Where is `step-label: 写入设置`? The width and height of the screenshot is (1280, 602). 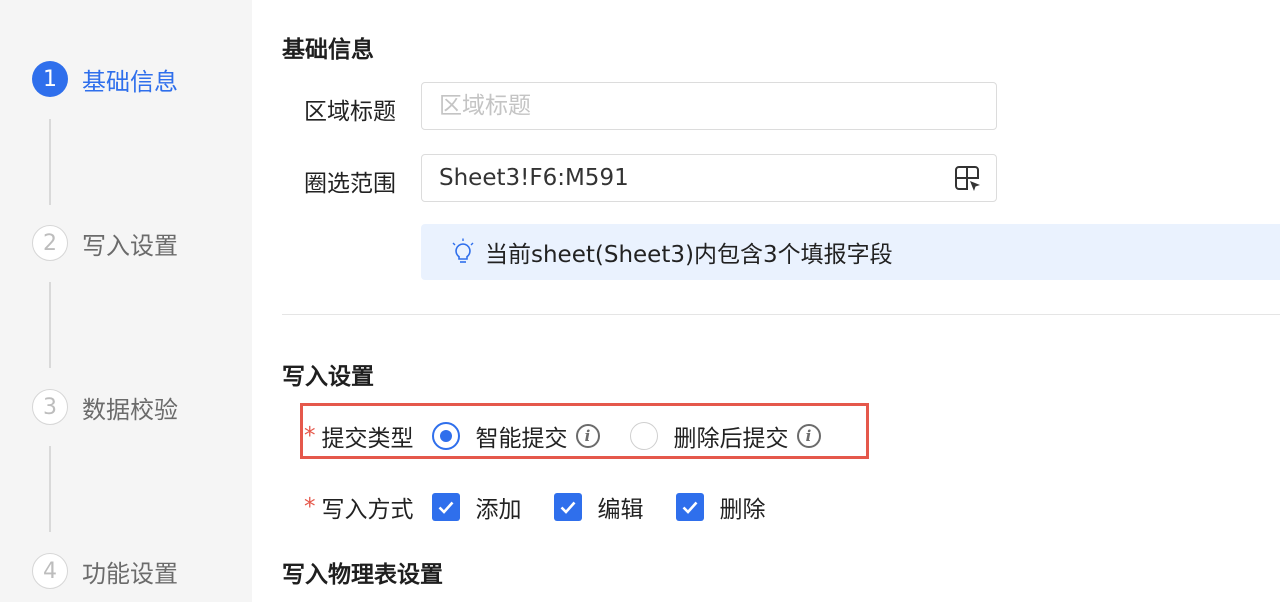 step-label: 写入设置 is located at coordinates (130, 245).